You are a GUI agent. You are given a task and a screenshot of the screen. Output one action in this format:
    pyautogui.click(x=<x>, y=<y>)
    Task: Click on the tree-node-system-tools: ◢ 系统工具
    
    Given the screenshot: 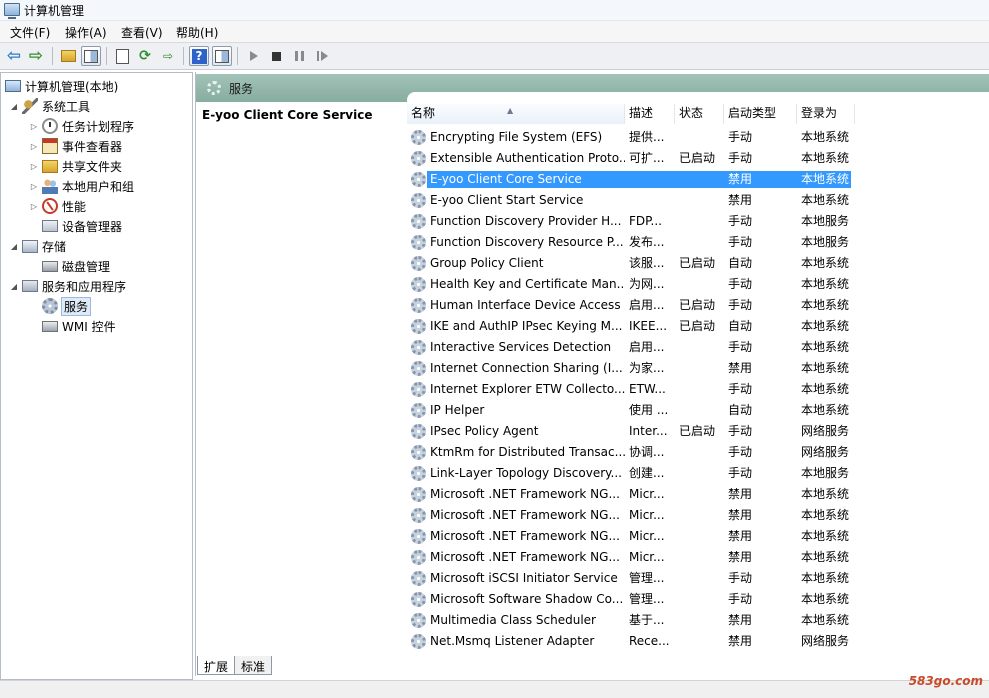 What is the action you would take?
    pyautogui.click(x=49, y=106)
    